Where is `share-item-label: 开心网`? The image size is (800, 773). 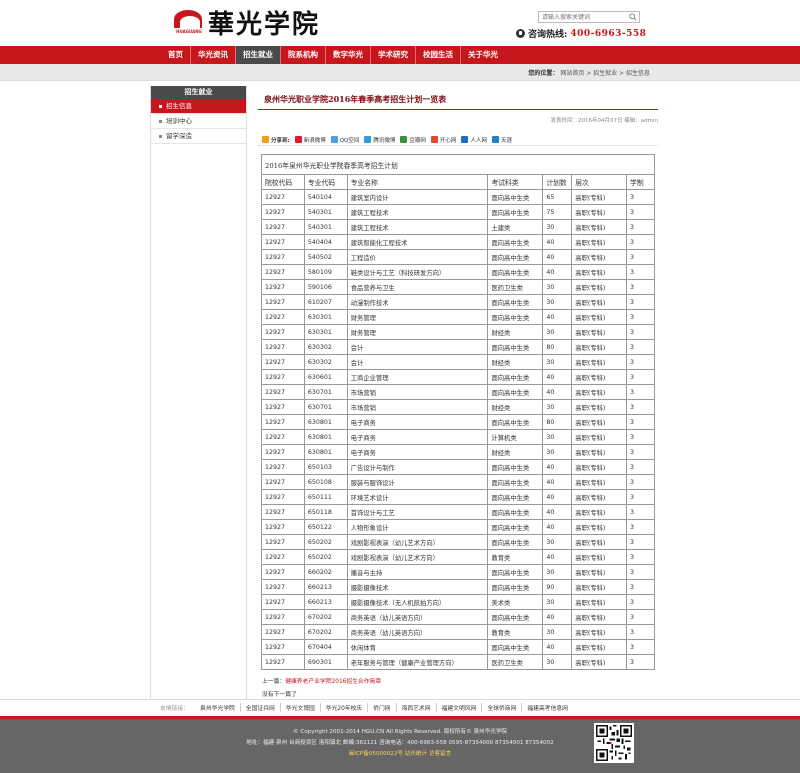
share-item-label: 开心网 is located at coordinates (448, 140).